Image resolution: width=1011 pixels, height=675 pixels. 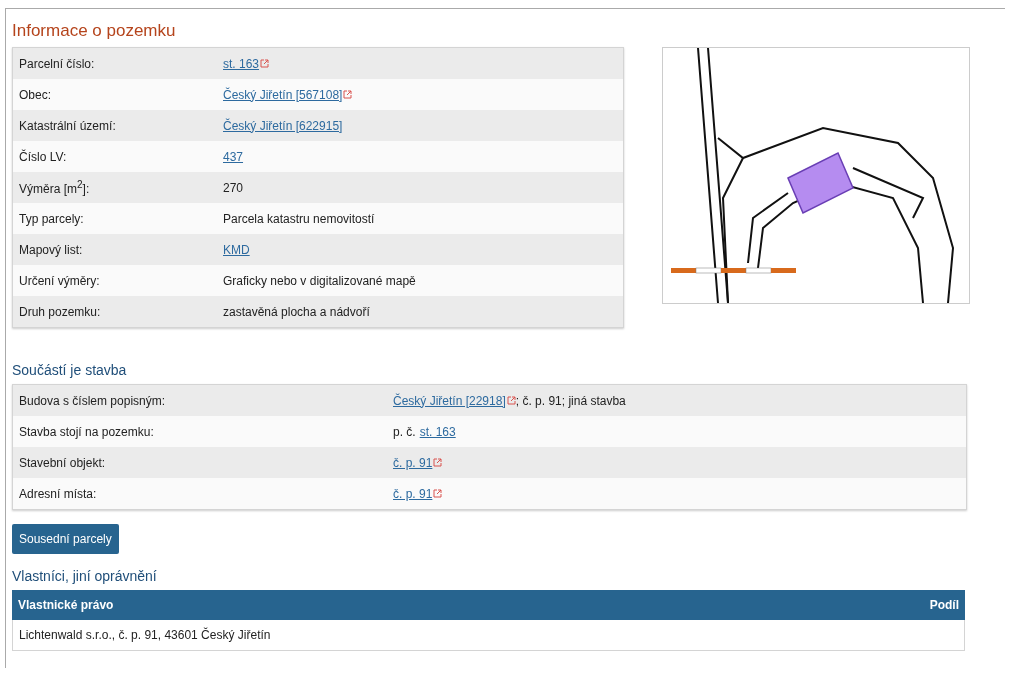 What do you see at coordinates (283, 125) in the screenshot?
I see `link: Český Jiřetín [622915]` at bounding box center [283, 125].